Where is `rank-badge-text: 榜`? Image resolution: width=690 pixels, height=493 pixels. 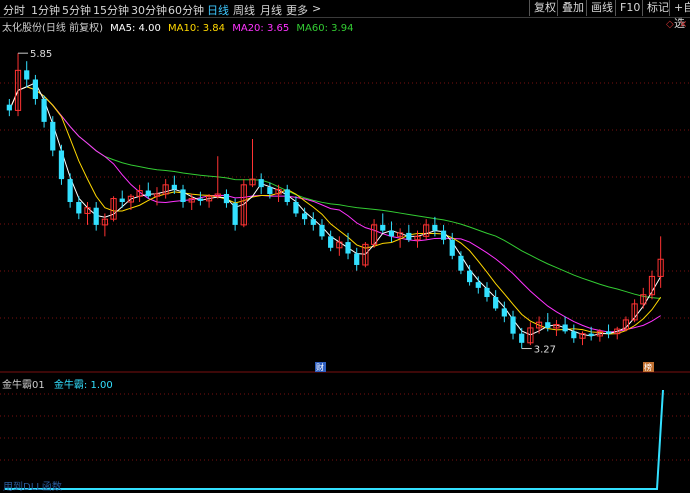 rank-badge-text: 榜 is located at coordinates (648, 367).